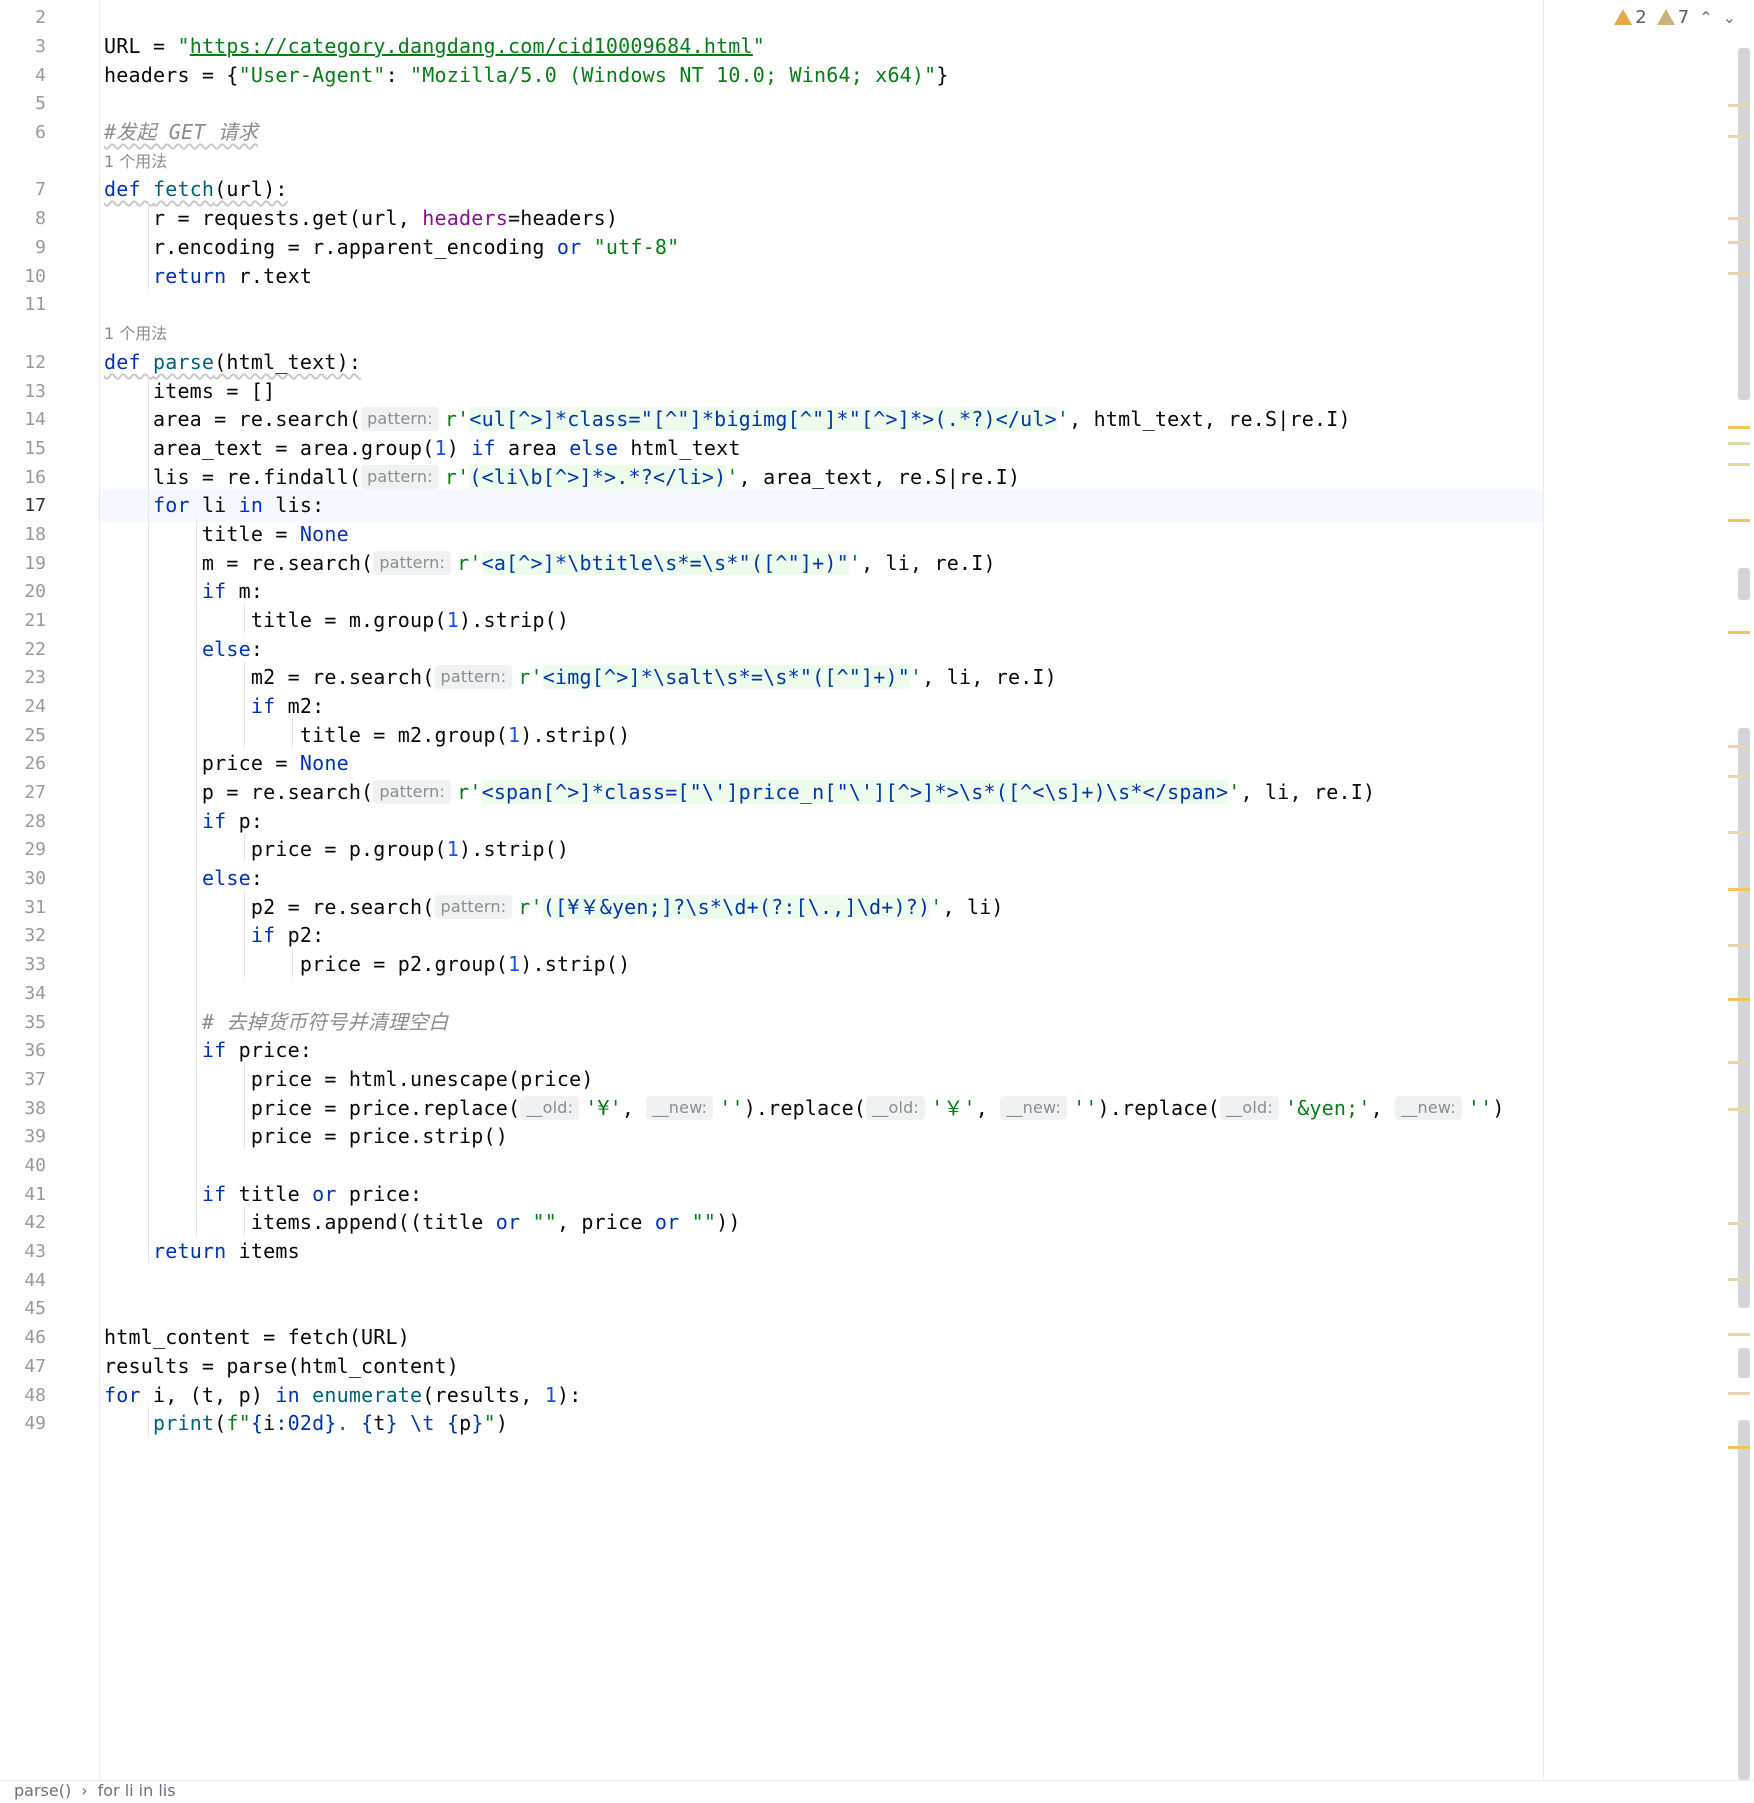 This screenshot has height=1803, width=1754. What do you see at coordinates (821, 964) in the screenshot?
I see `code-line-33: price = p2.group(1).strip()` at bounding box center [821, 964].